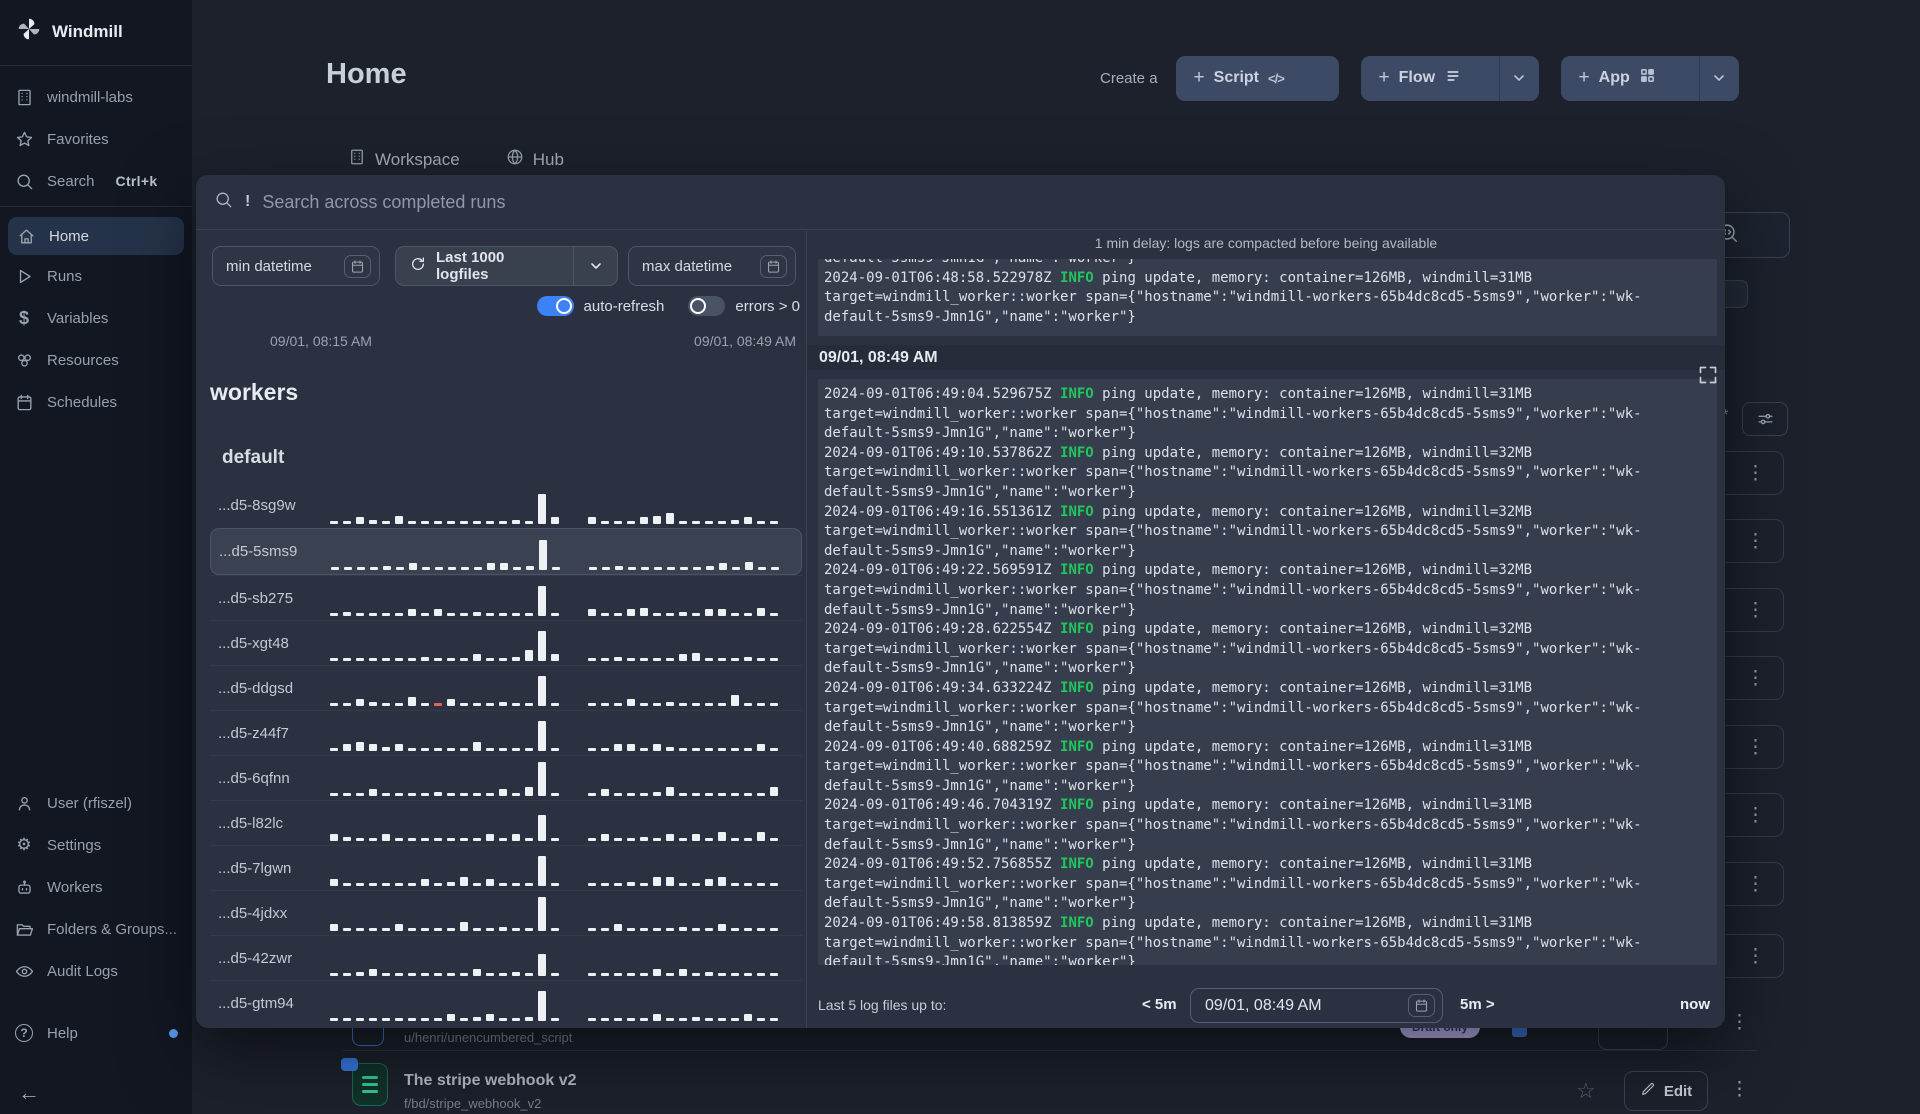 This screenshot has height=1114, width=1920. I want to click on flow-lines-icon, so click(1453, 78).